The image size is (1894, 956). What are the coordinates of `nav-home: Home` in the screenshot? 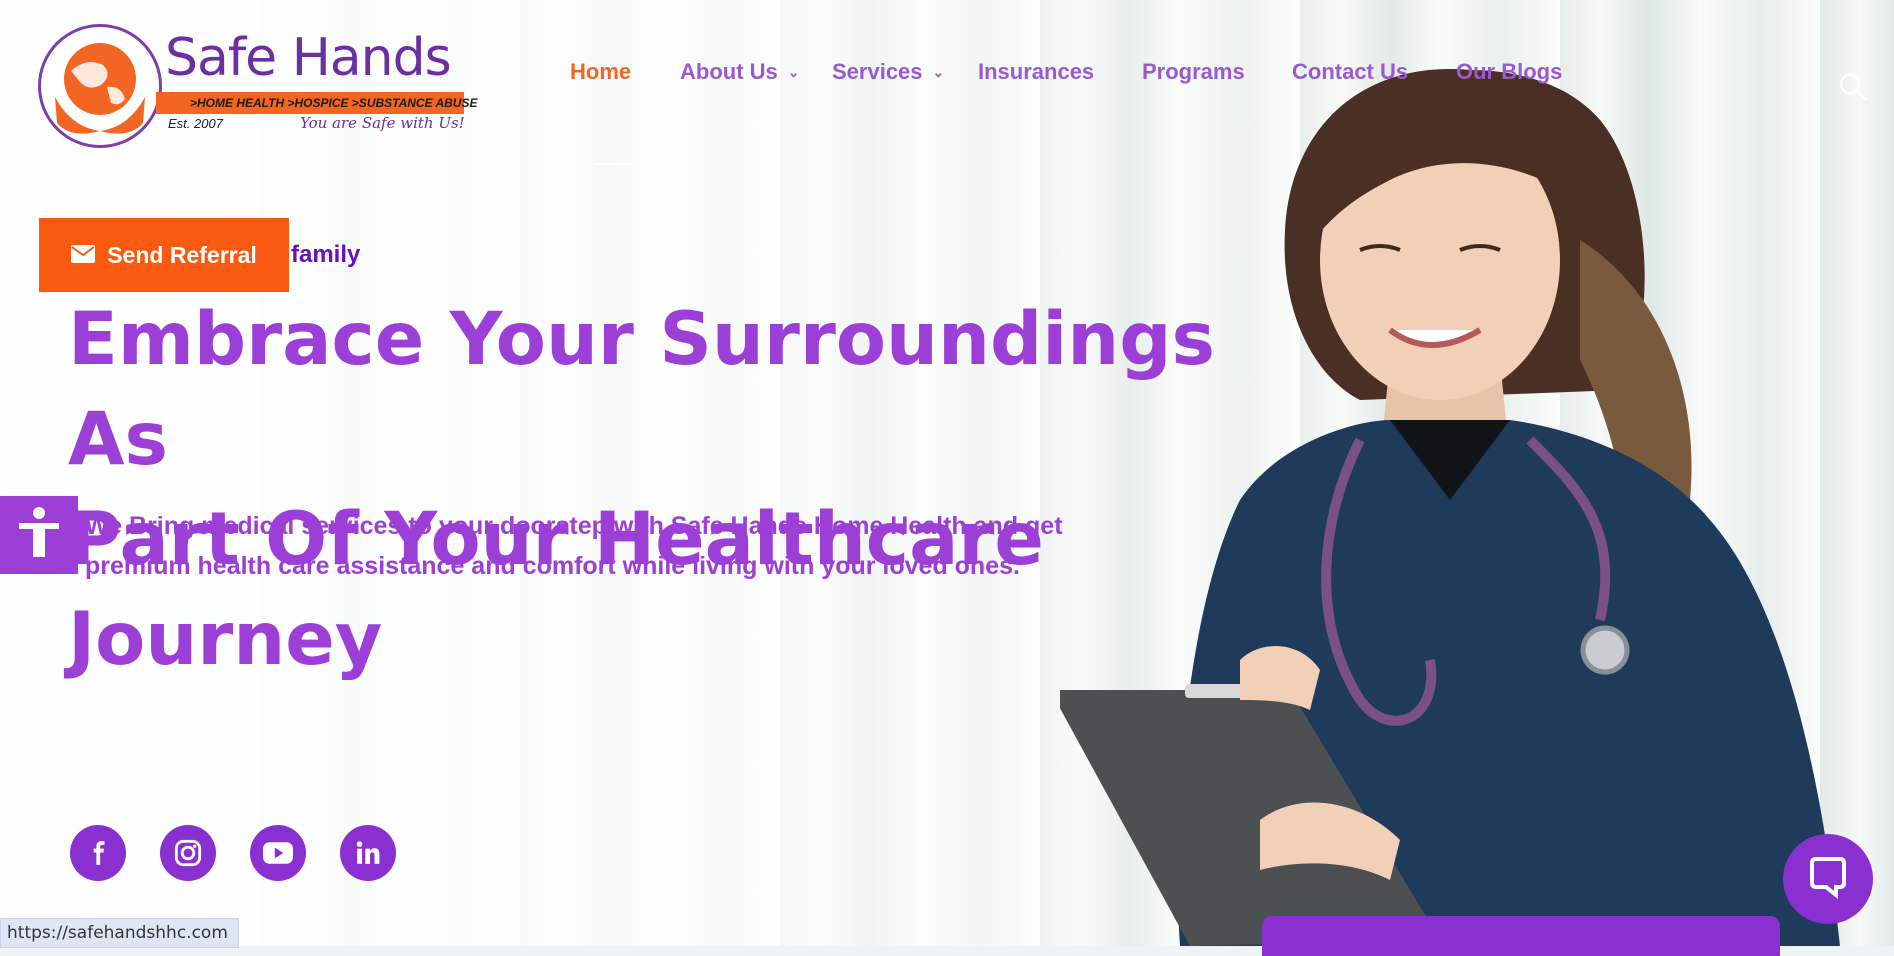 It's located at (600, 72).